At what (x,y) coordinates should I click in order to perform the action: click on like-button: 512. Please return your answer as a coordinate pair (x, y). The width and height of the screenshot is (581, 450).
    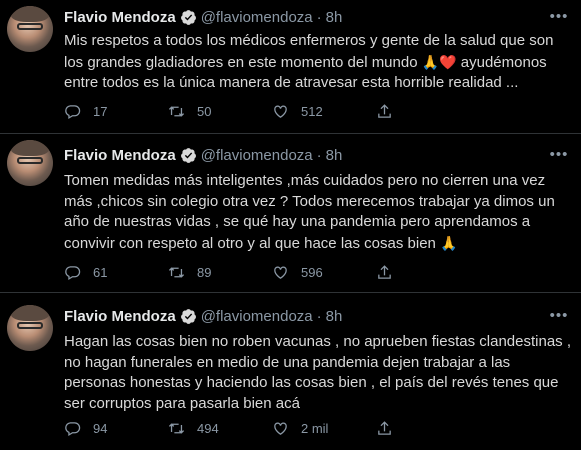
    Looking at the image, I should click on (324, 111).